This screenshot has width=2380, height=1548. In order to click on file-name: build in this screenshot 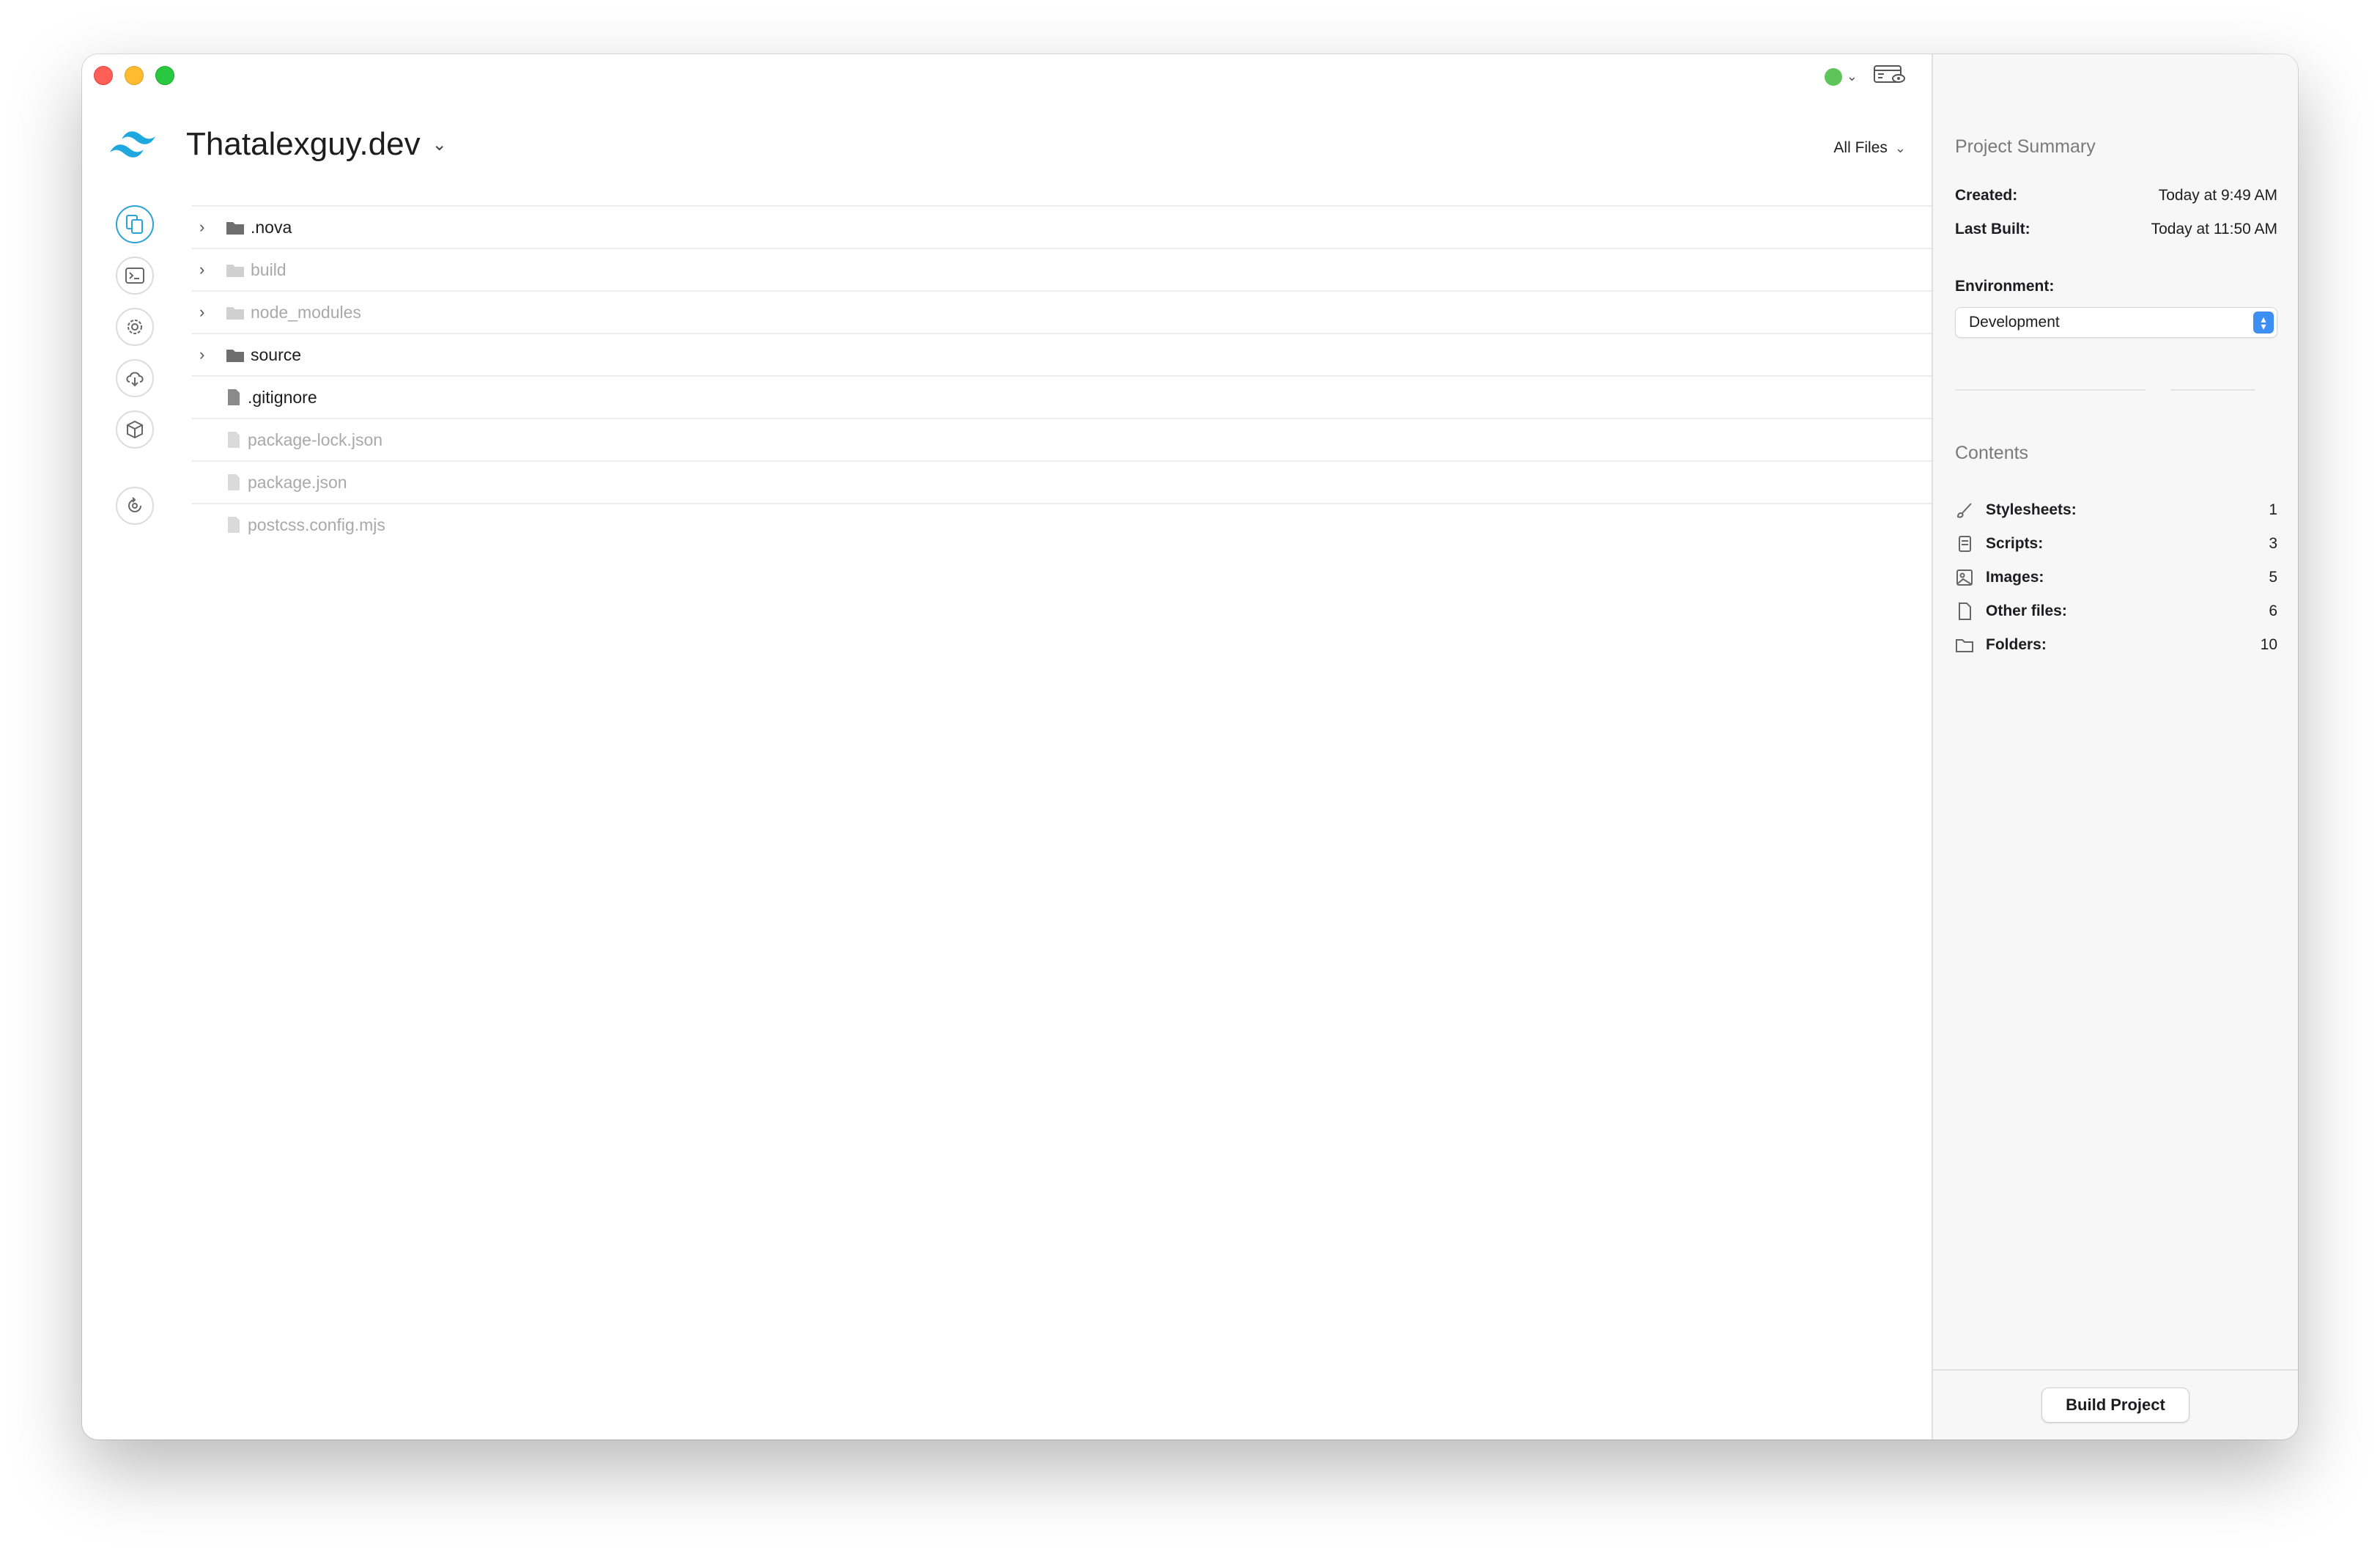, I will do `click(269, 269)`.